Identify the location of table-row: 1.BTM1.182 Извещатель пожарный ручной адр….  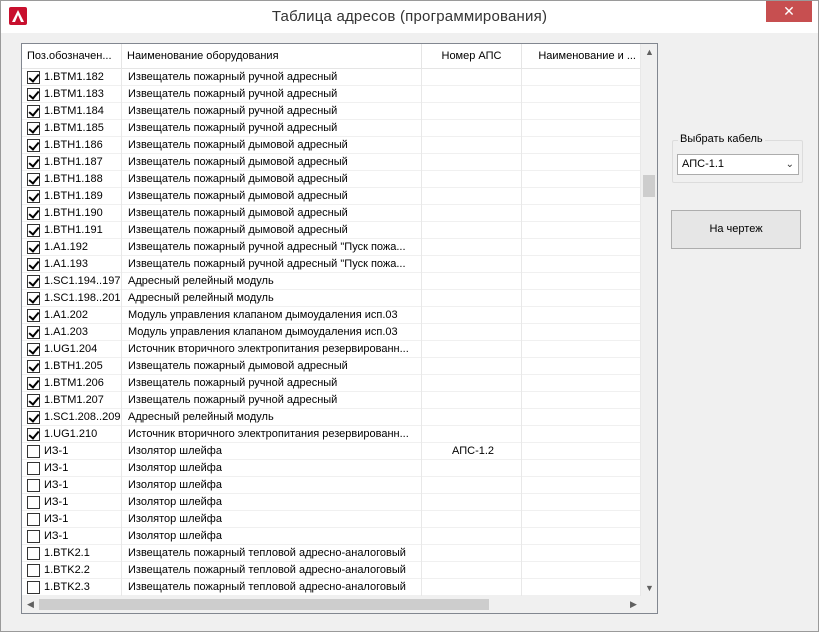
(332, 77).